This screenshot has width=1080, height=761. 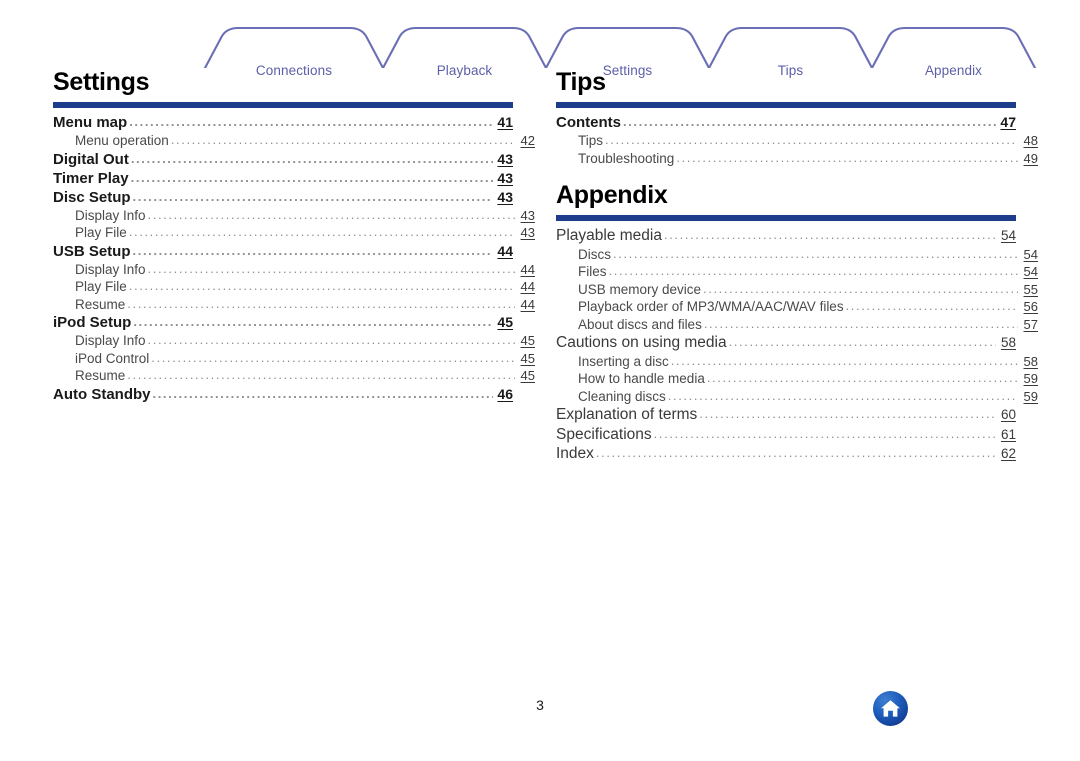 I want to click on toc-entry-label: Auto Standby, so click(x=102, y=394).